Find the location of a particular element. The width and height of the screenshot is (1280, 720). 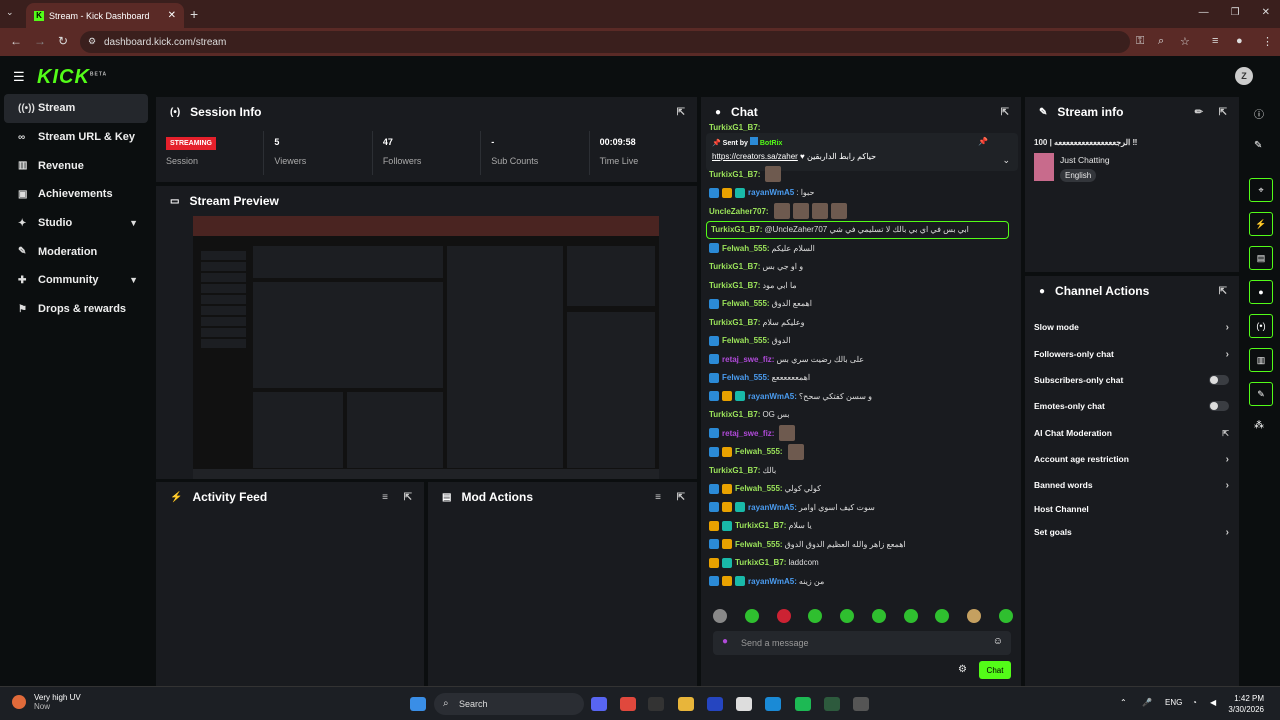

chat-message: Felwah_555: اهمعع الدوق is located at coordinates (859, 304).